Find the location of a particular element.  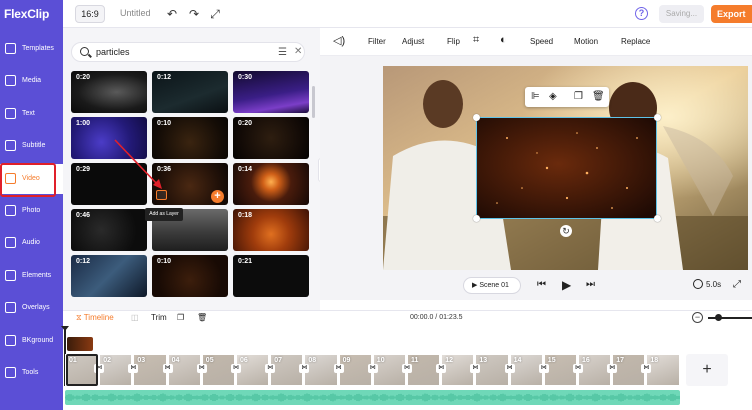

copy-icon: ❐ is located at coordinates (180, 317).